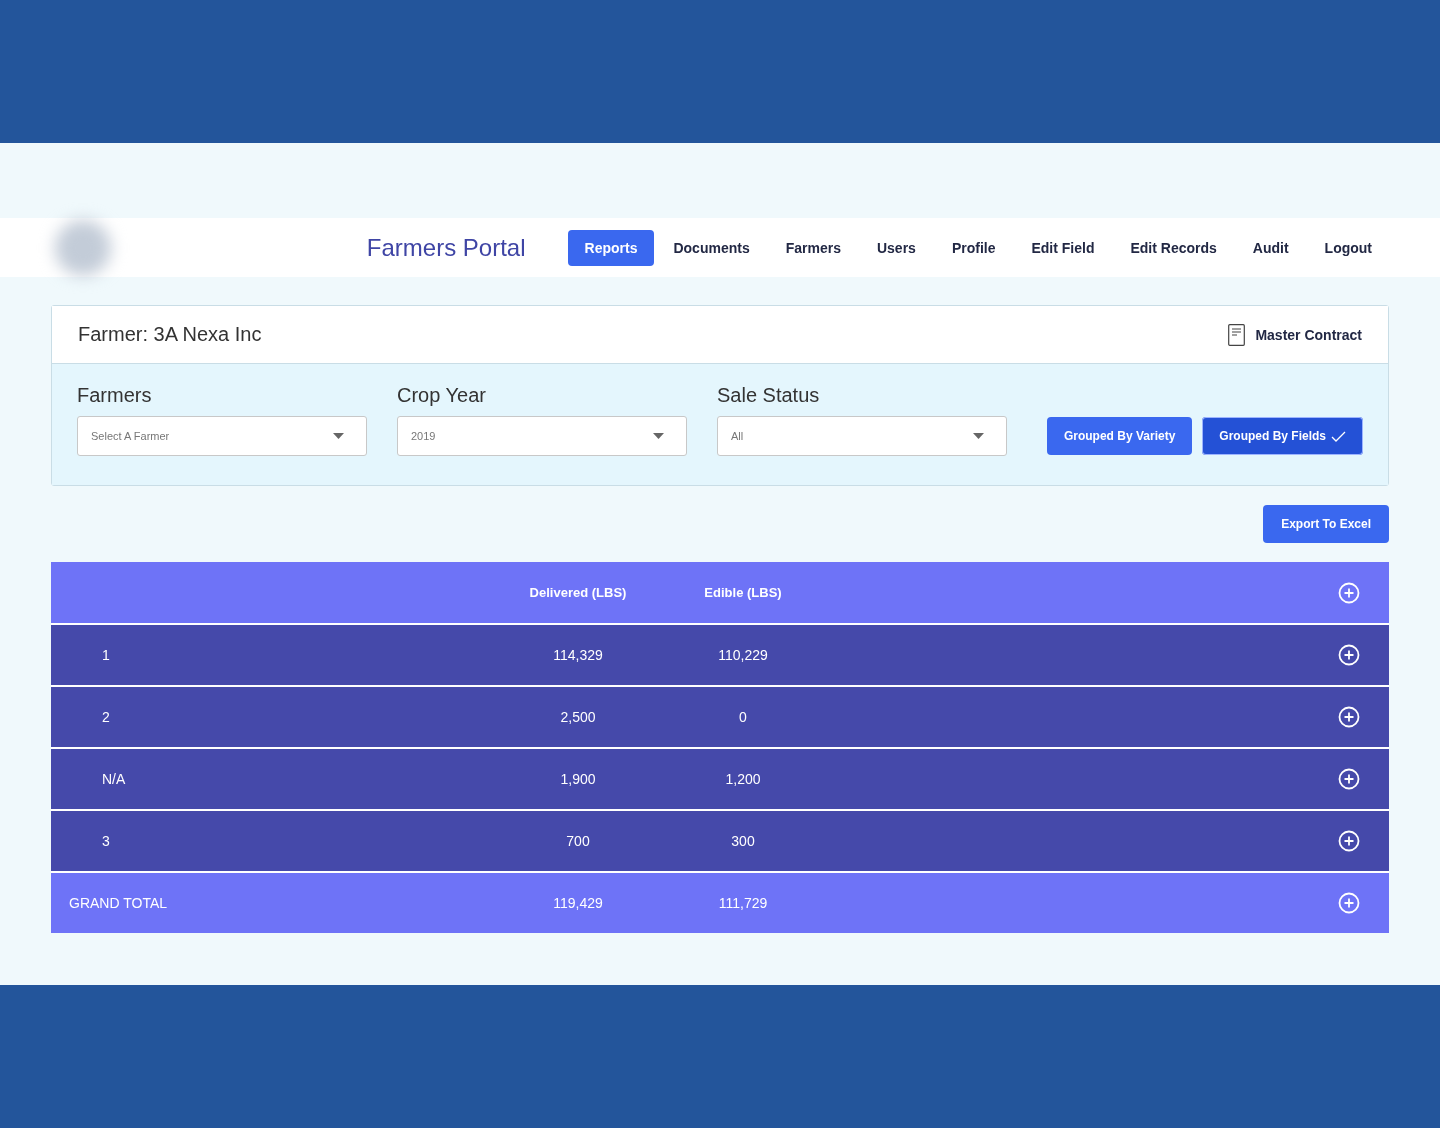 The height and width of the screenshot is (1128, 1440). What do you see at coordinates (578, 841) in the screenshot?
I see `table-cell-text: 700` at bounding box center [578, 841].